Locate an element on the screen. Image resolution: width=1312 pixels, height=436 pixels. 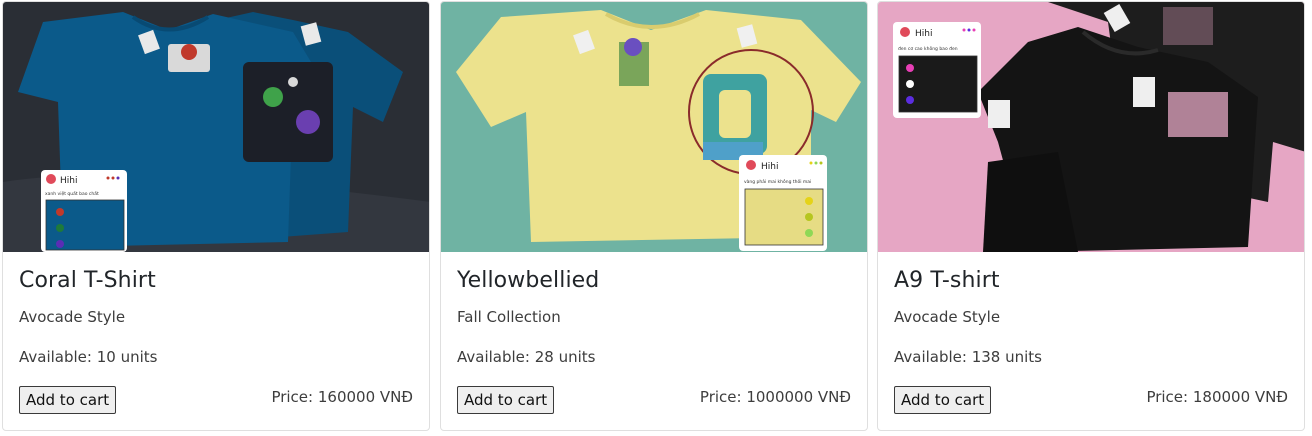
tag-caption: xanh việt quất bao chất is located at coordinates (72, 193).